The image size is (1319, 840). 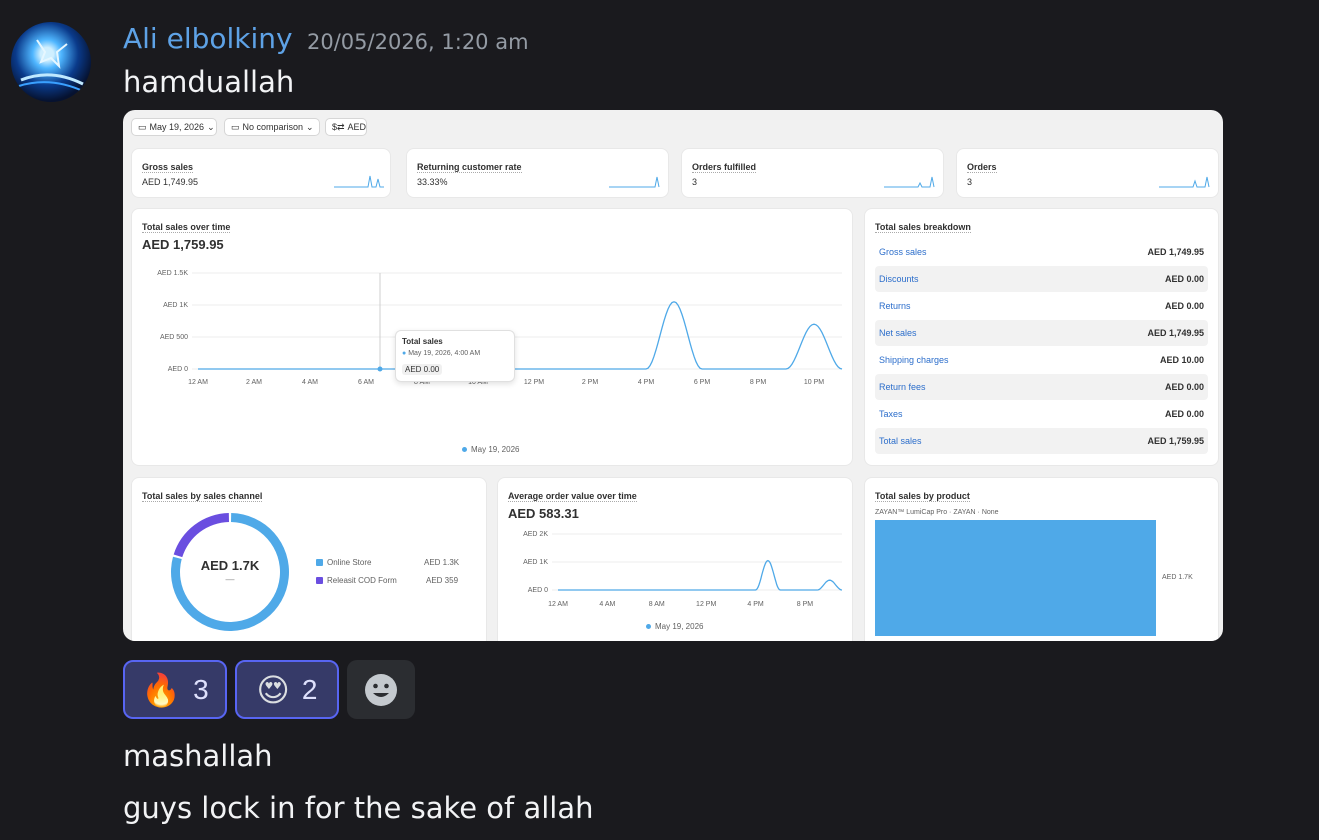 I want to click on avatar, so click(x=51, y=62).